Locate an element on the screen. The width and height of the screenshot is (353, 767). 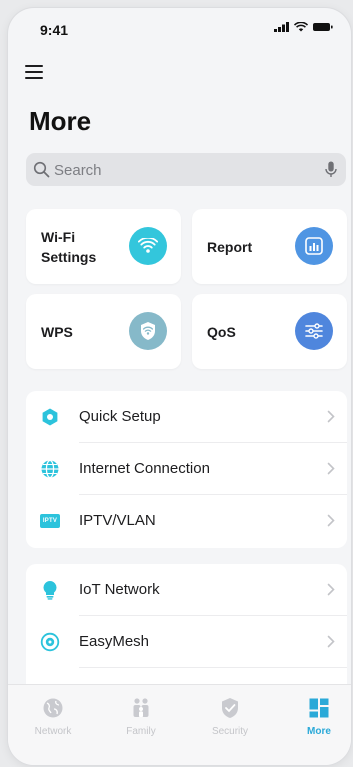
wifi-status-icon is located at coordinates (301, 27).